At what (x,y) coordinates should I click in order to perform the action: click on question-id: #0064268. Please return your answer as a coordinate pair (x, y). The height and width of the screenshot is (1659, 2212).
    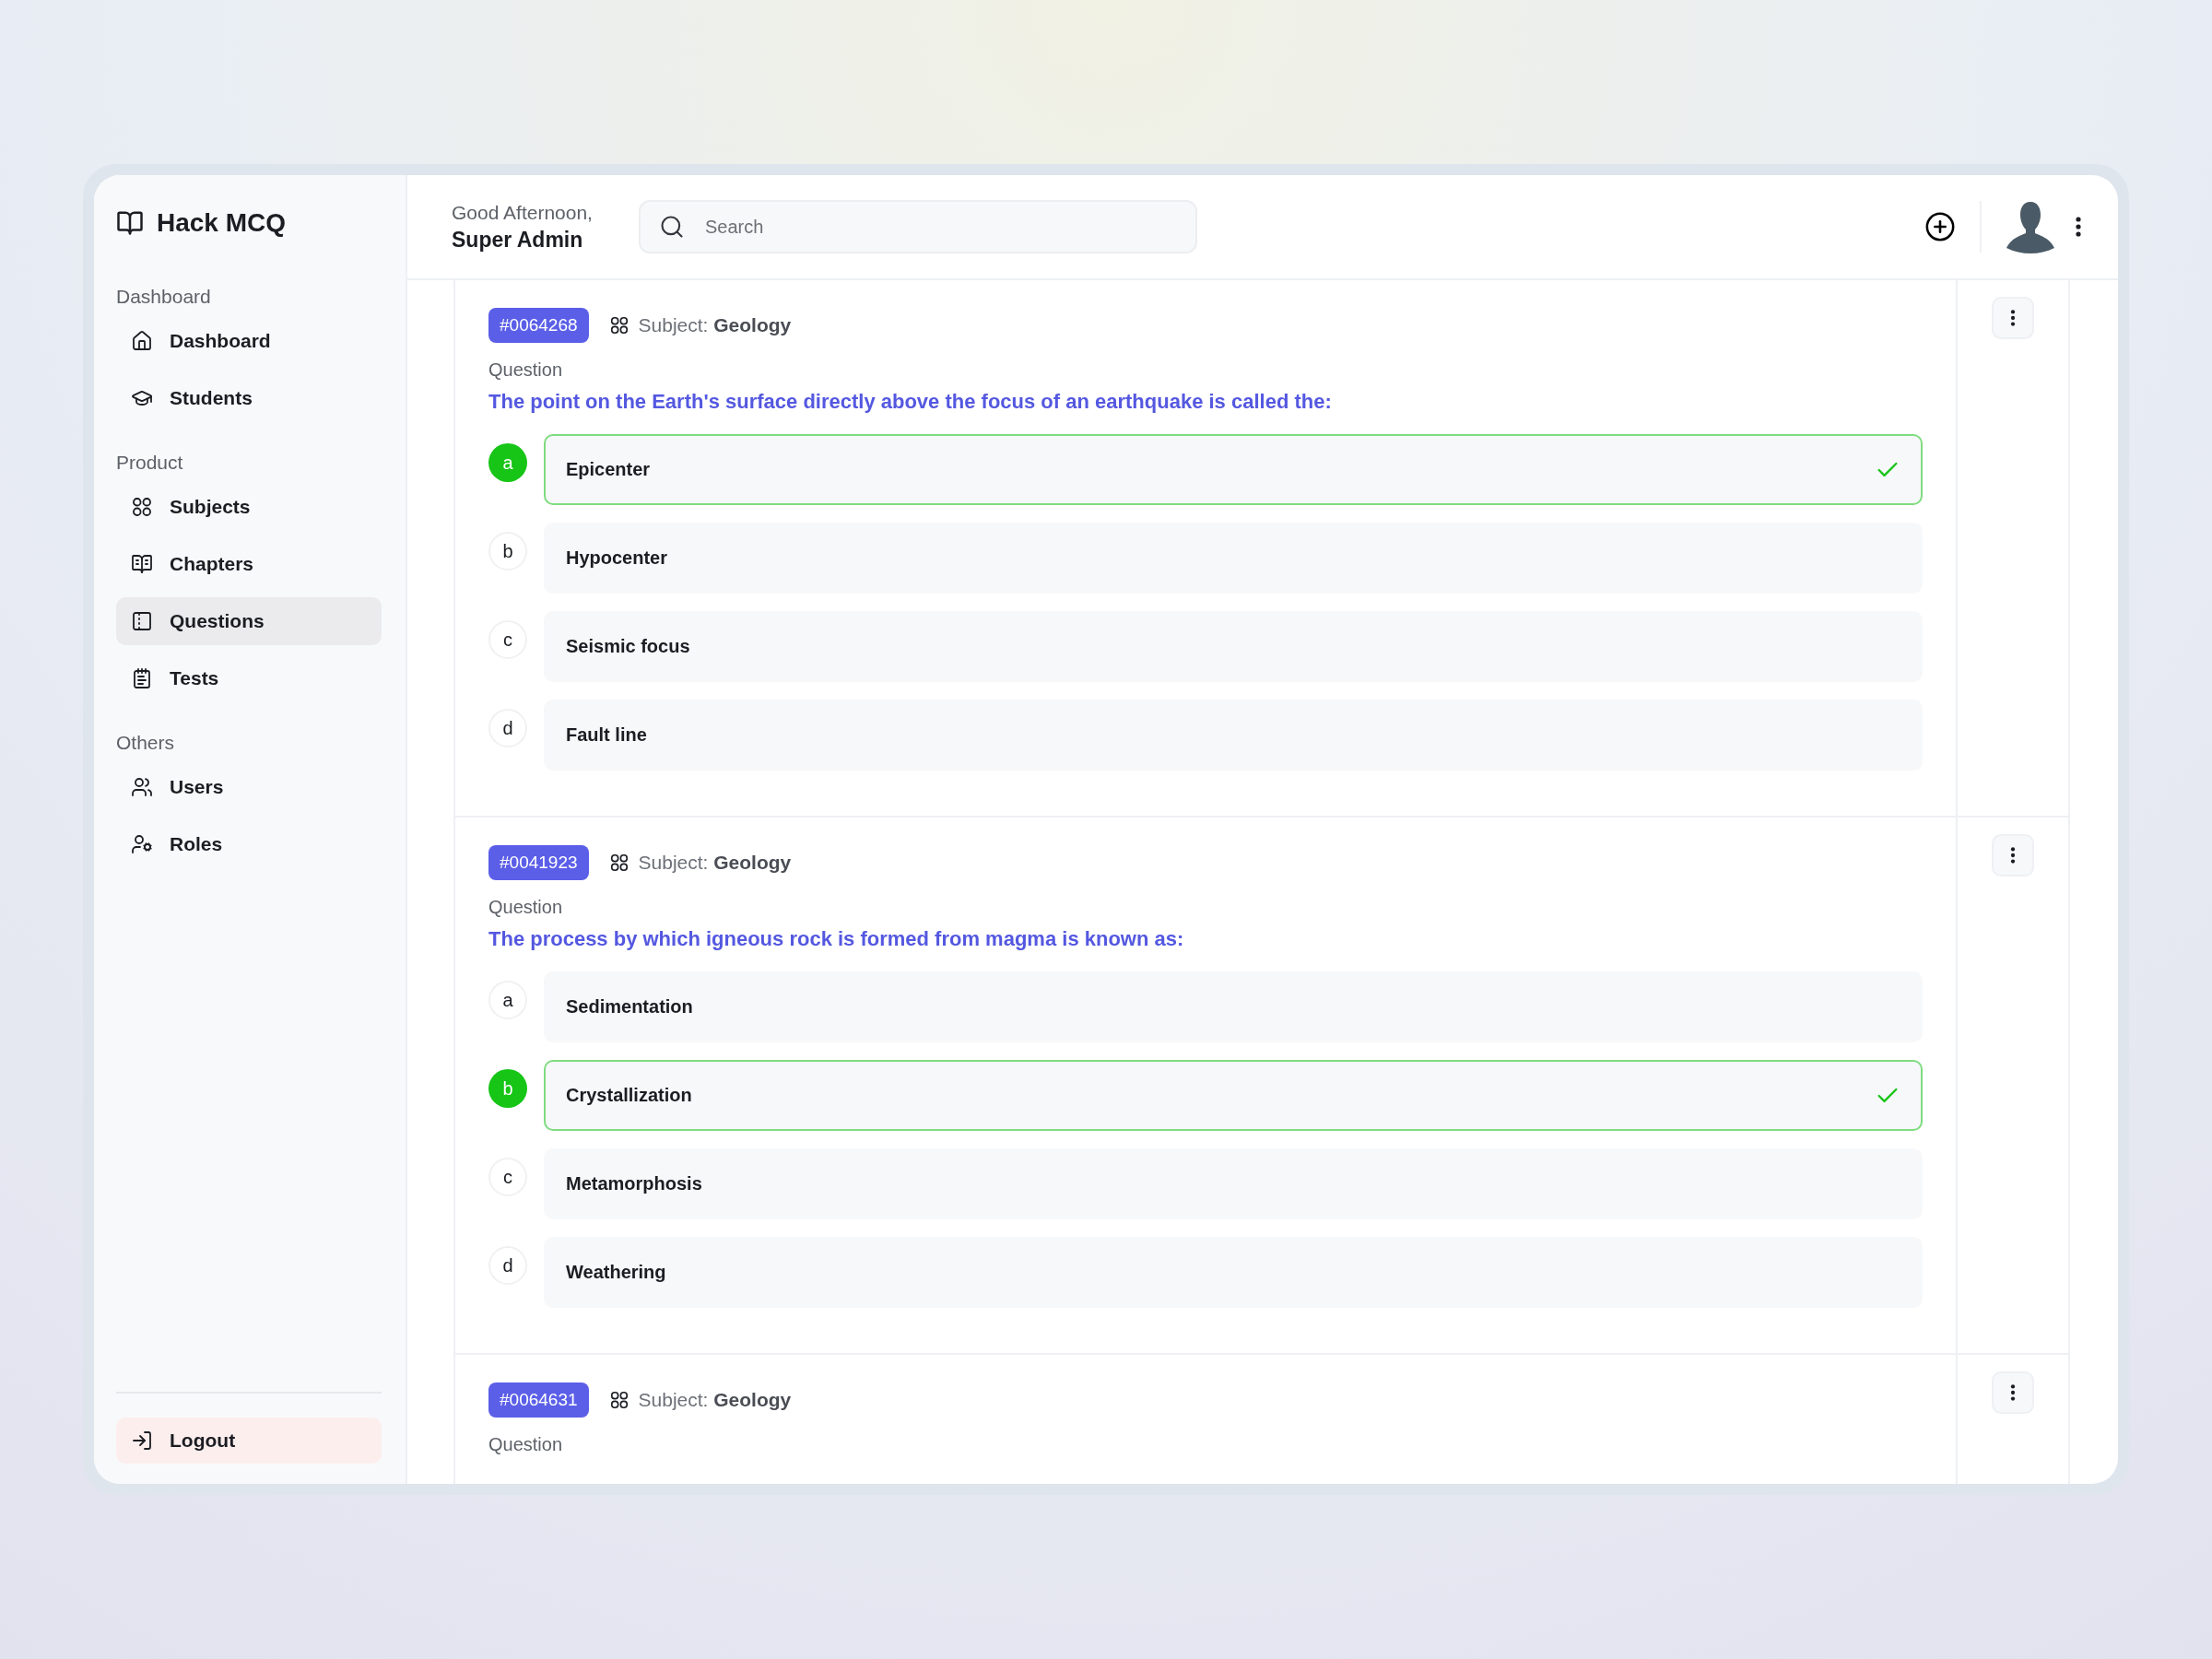
    Looking at the image, I should click on (538, 325).